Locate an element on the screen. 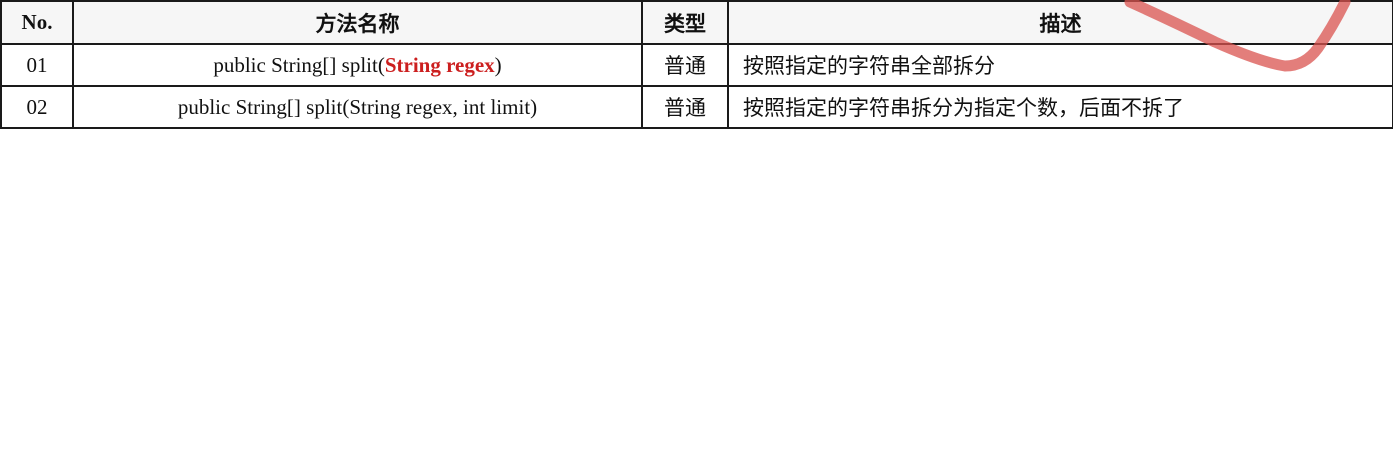 The height and width of the screenshot is (460, 1393). header-description: 描述 is located at coordinates (1060, 22).